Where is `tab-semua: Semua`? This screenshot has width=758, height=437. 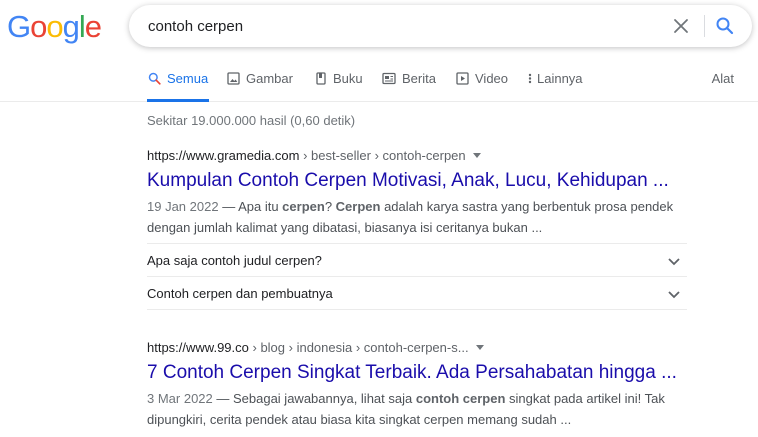 tab-semua: Semua is located at coordinates (178, 86).